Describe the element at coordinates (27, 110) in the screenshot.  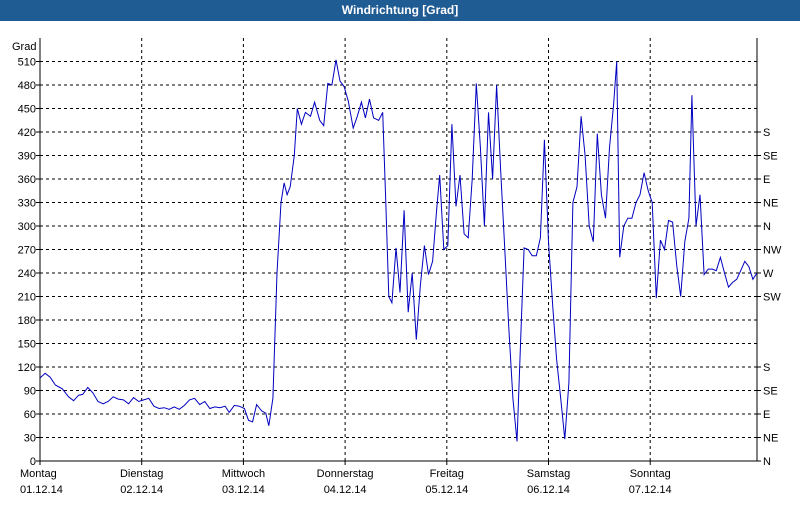
I see `y-tick-label: 450` at that location.